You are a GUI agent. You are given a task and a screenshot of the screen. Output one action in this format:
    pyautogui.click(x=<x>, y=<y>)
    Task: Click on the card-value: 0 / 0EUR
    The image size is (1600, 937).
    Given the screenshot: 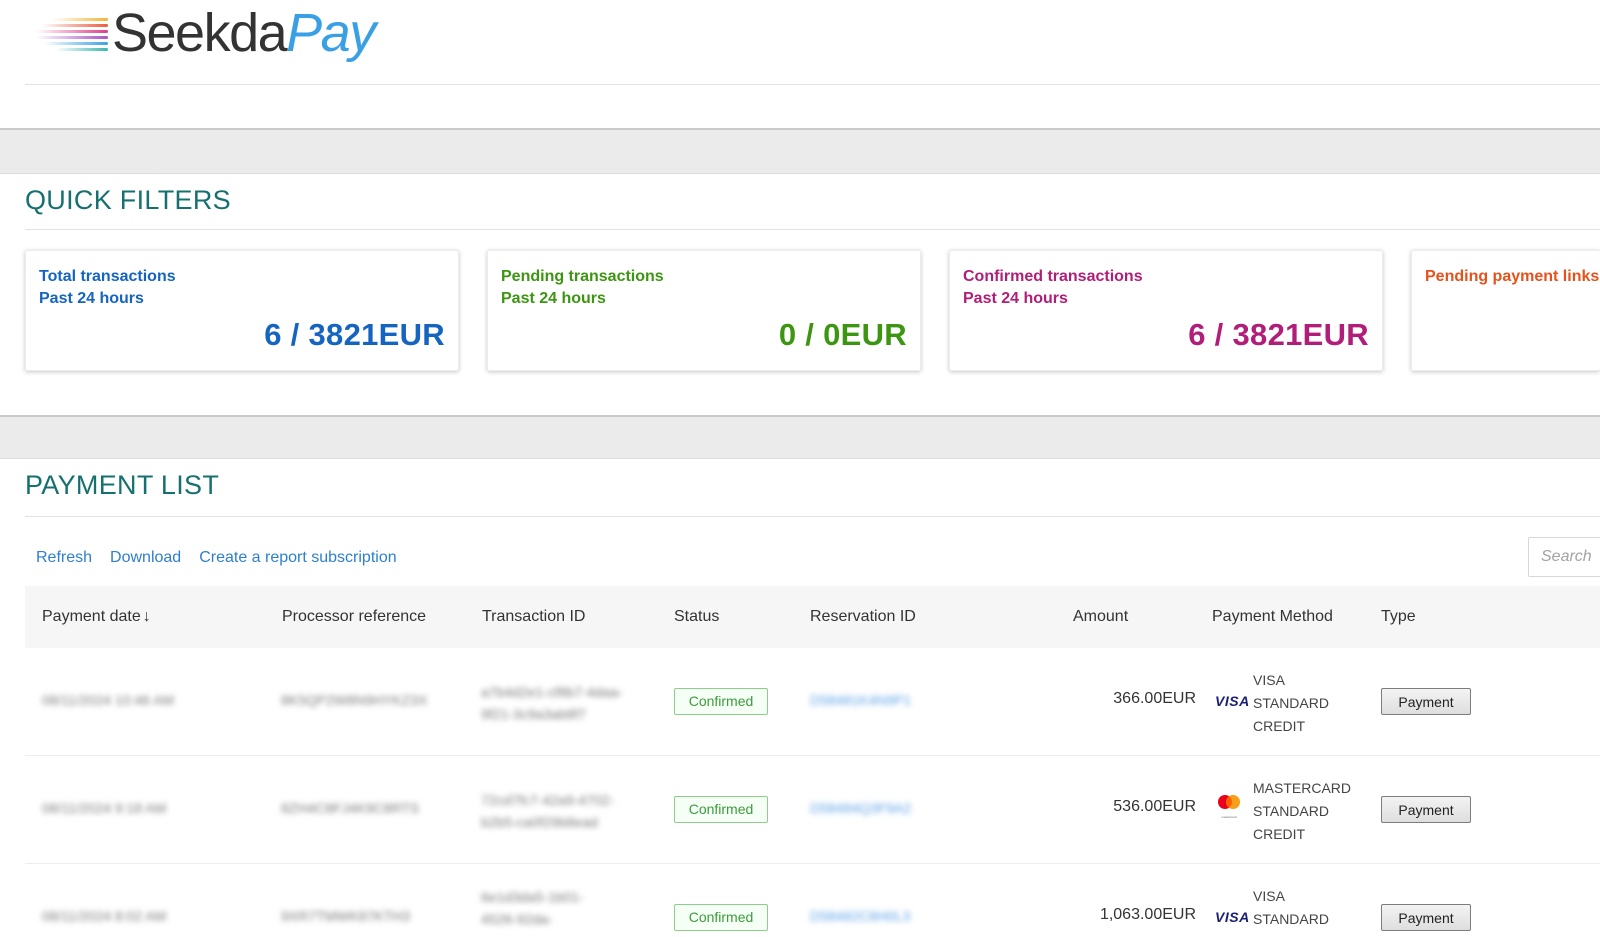 What is the action you would take?
    pyautogui.click(x=842, y=334)
    